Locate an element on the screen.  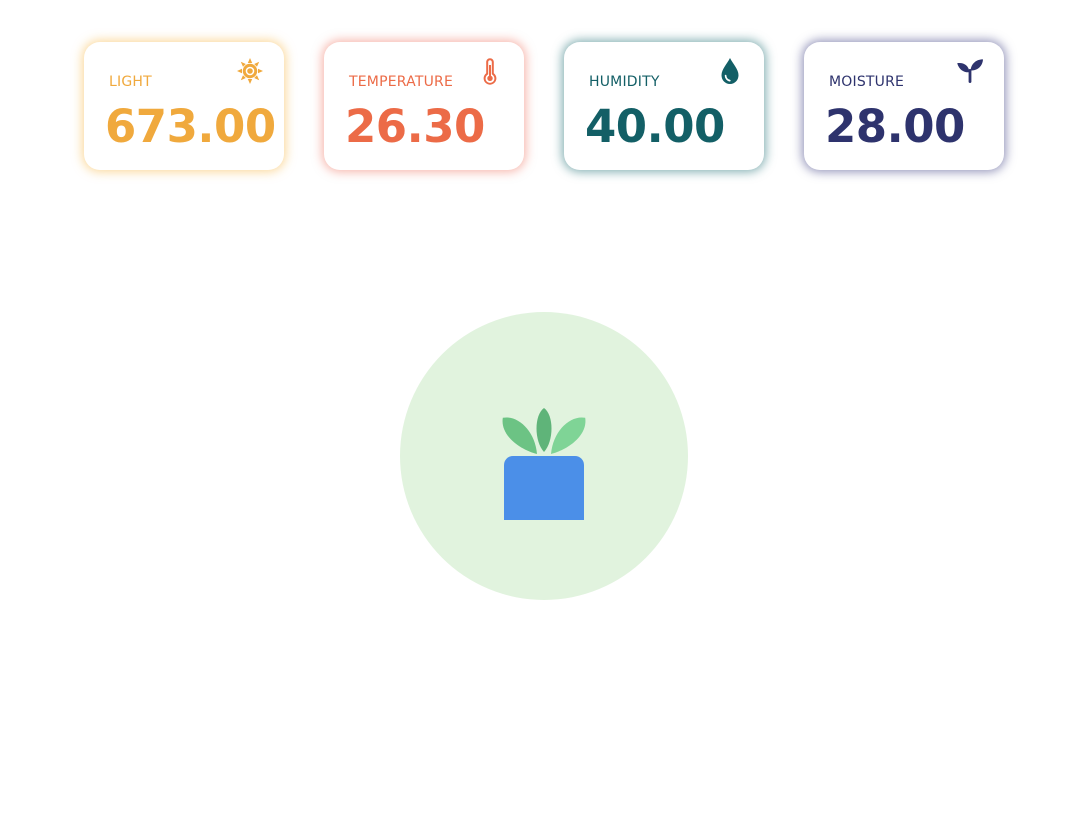
humidity-value: 40.00 is located at coordinates (655, 126).